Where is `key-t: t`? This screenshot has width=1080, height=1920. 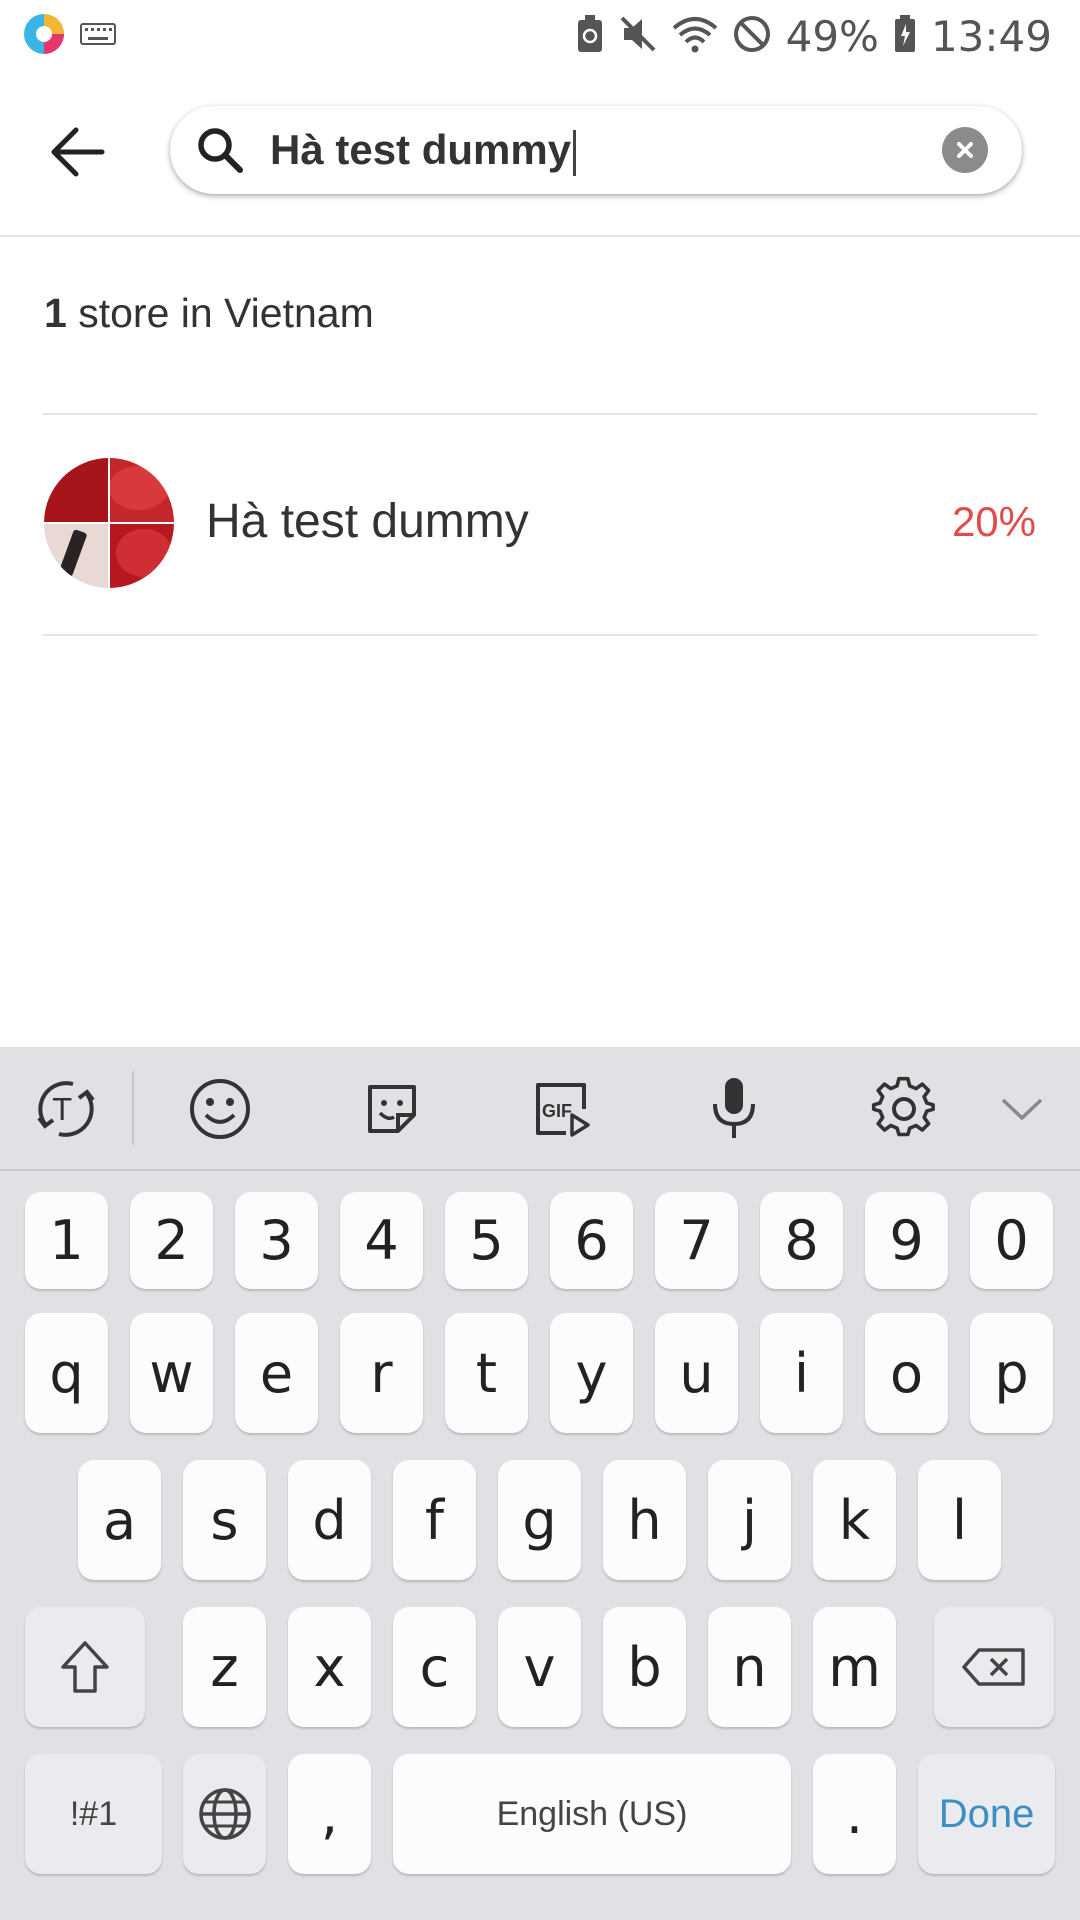 key-t: t is located at coordinates (486, 1373).